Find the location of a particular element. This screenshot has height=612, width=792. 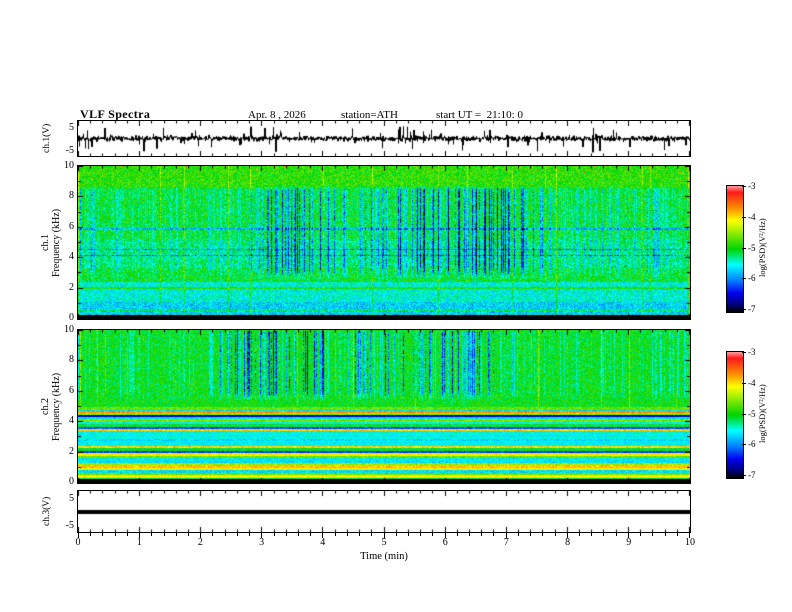

x-tick-label: 9 is located at coordinates (629, 542).